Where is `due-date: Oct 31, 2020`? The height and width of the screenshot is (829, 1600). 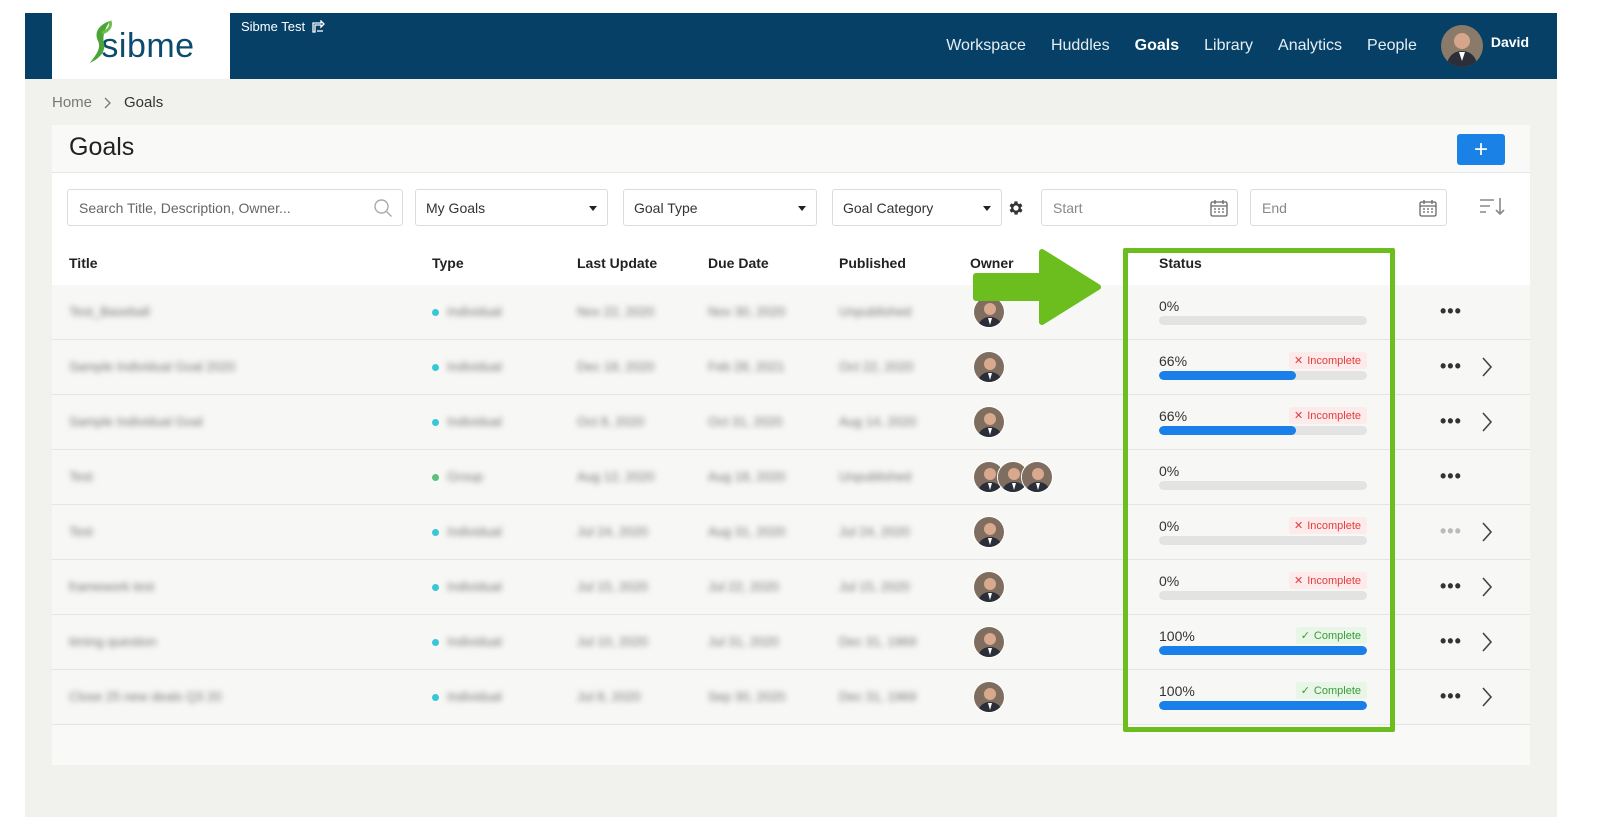
due-date: Oct 31, 2020 is located at coordinates (745, 421).